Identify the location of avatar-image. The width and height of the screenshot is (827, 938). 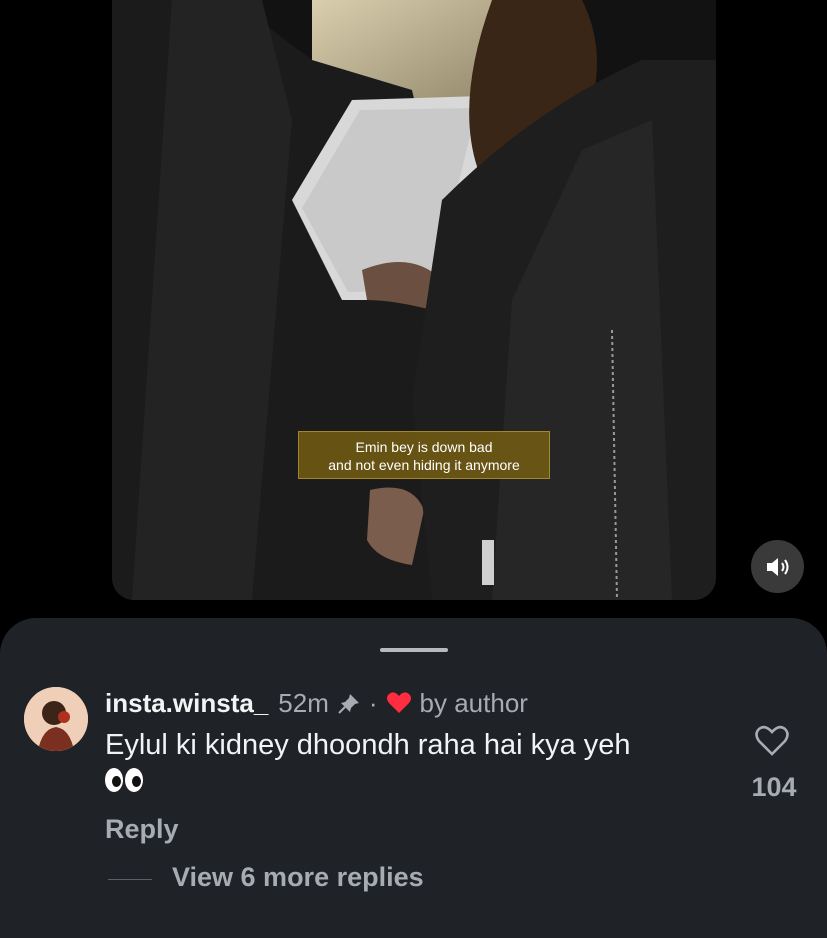
(56, 719).